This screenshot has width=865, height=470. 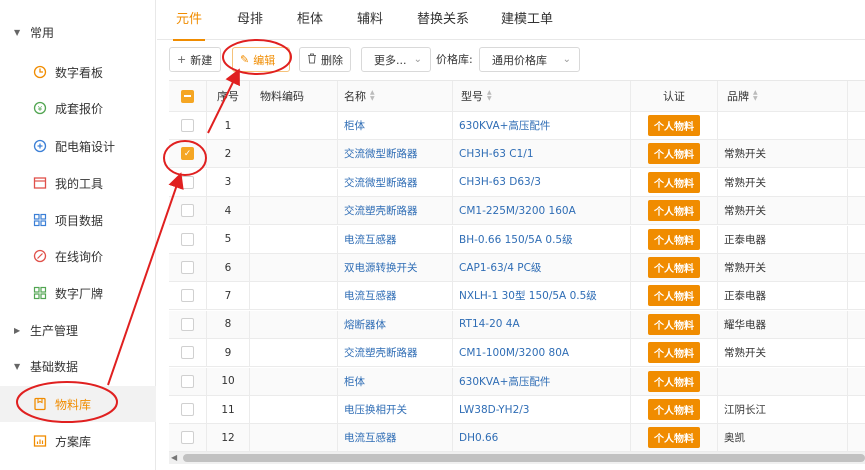 I want to click on material-name-link: 双电源转换开关, so click(x=381, y=267).